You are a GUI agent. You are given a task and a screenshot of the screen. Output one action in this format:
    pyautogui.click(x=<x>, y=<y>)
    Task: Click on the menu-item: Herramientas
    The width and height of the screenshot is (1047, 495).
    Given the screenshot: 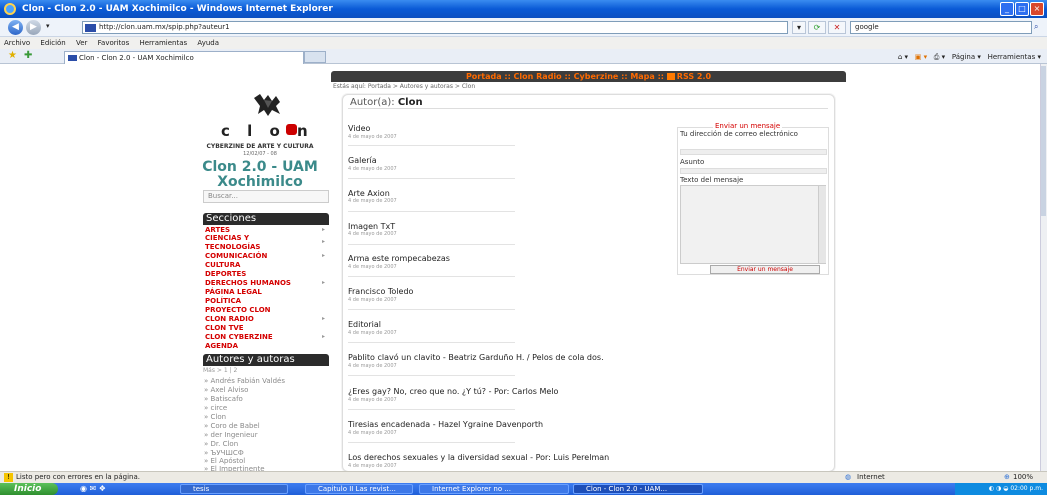 What is the action you would take?
    pyautogui.click(x=163, y=43)
    